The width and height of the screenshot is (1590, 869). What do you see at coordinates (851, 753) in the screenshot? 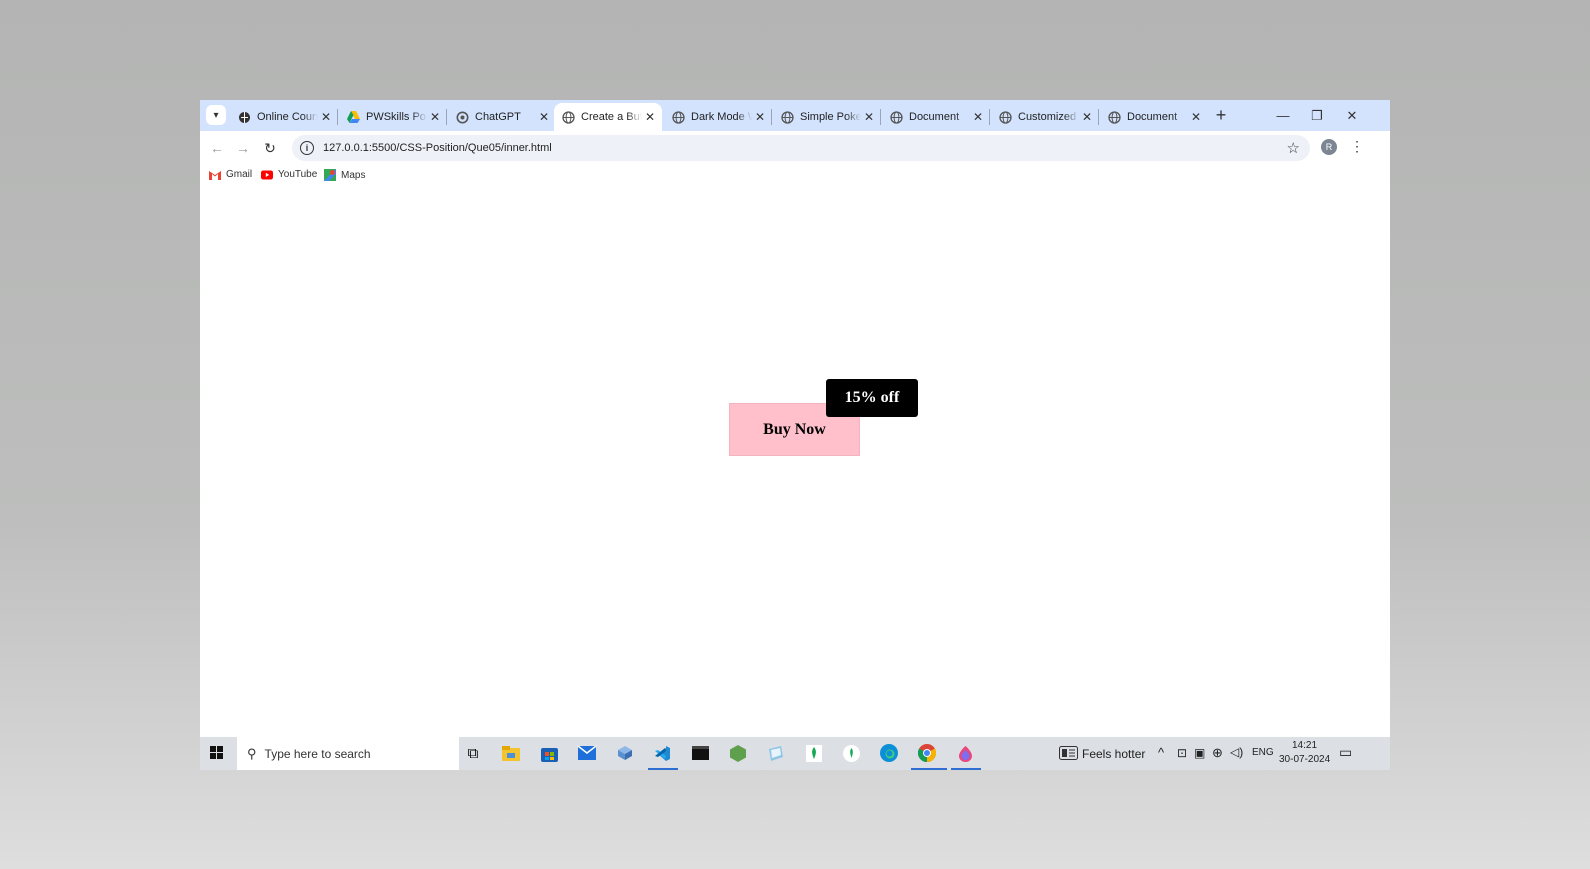
I see `mongodb-icon` at bounding box center [851, 753].